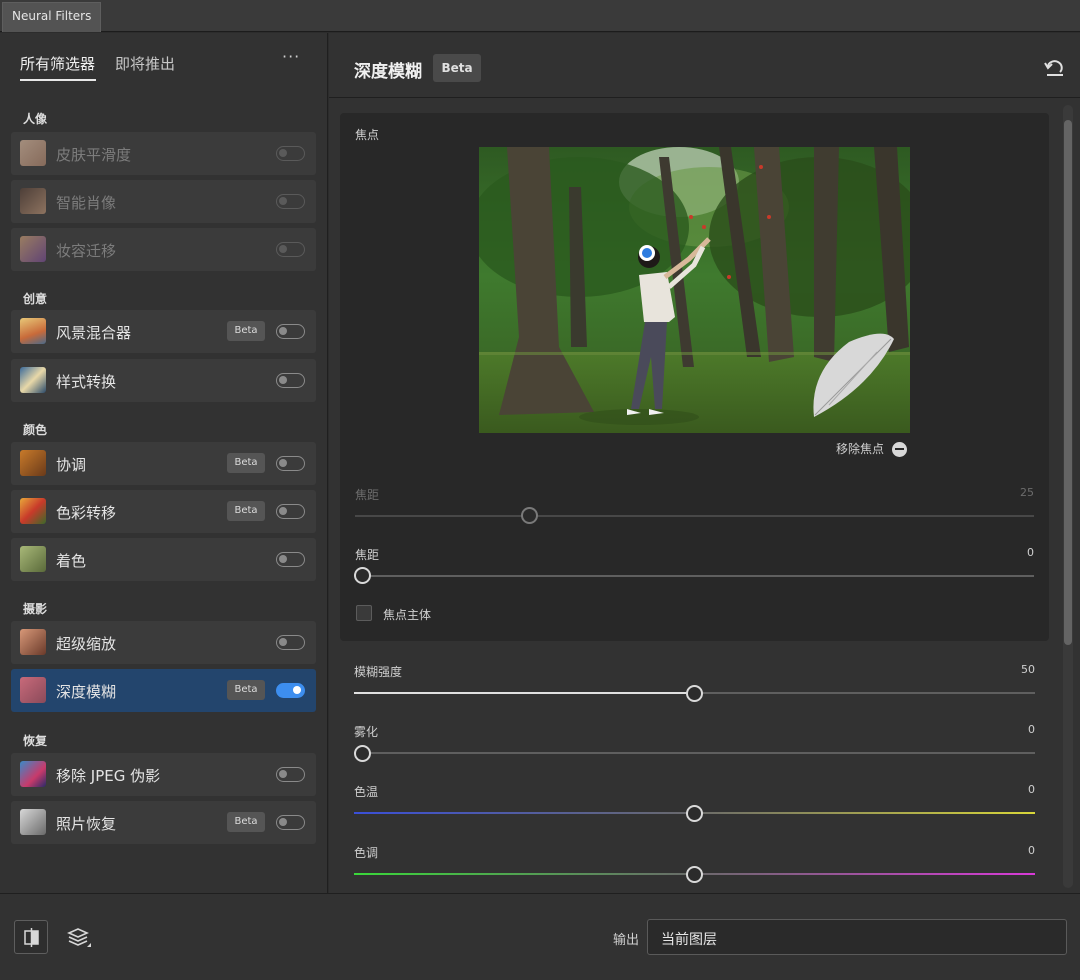 The image size is (1080, 980). What do you see at coordinates (86, 824) in the screenshot?
I see `filter-item-label: 照片恢复` at bounding box center [86, 824].